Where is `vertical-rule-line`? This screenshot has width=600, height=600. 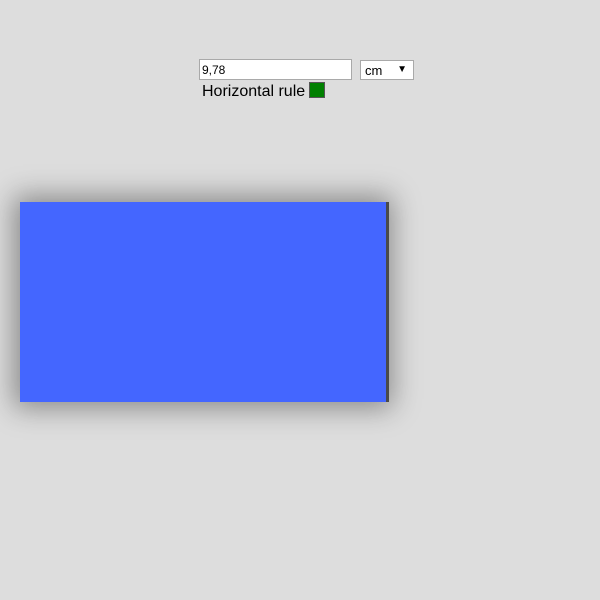 vertical-rule-line is located at coordinates (387, 302).